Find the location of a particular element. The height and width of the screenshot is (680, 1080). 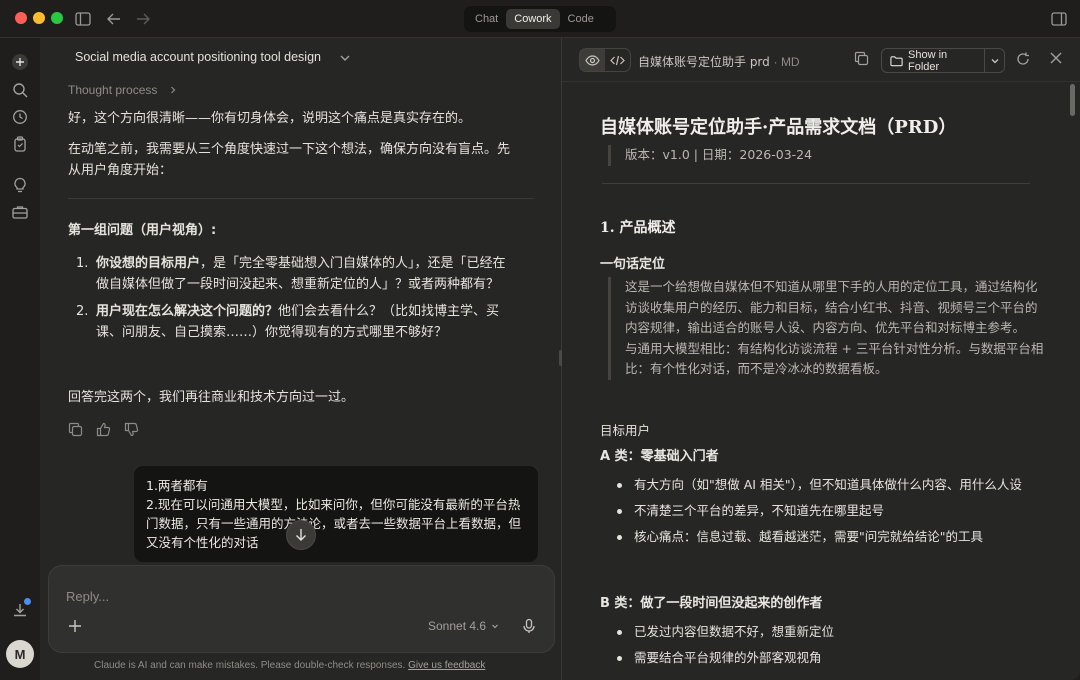

minimize-window-button is located at coordinates (39, 18).